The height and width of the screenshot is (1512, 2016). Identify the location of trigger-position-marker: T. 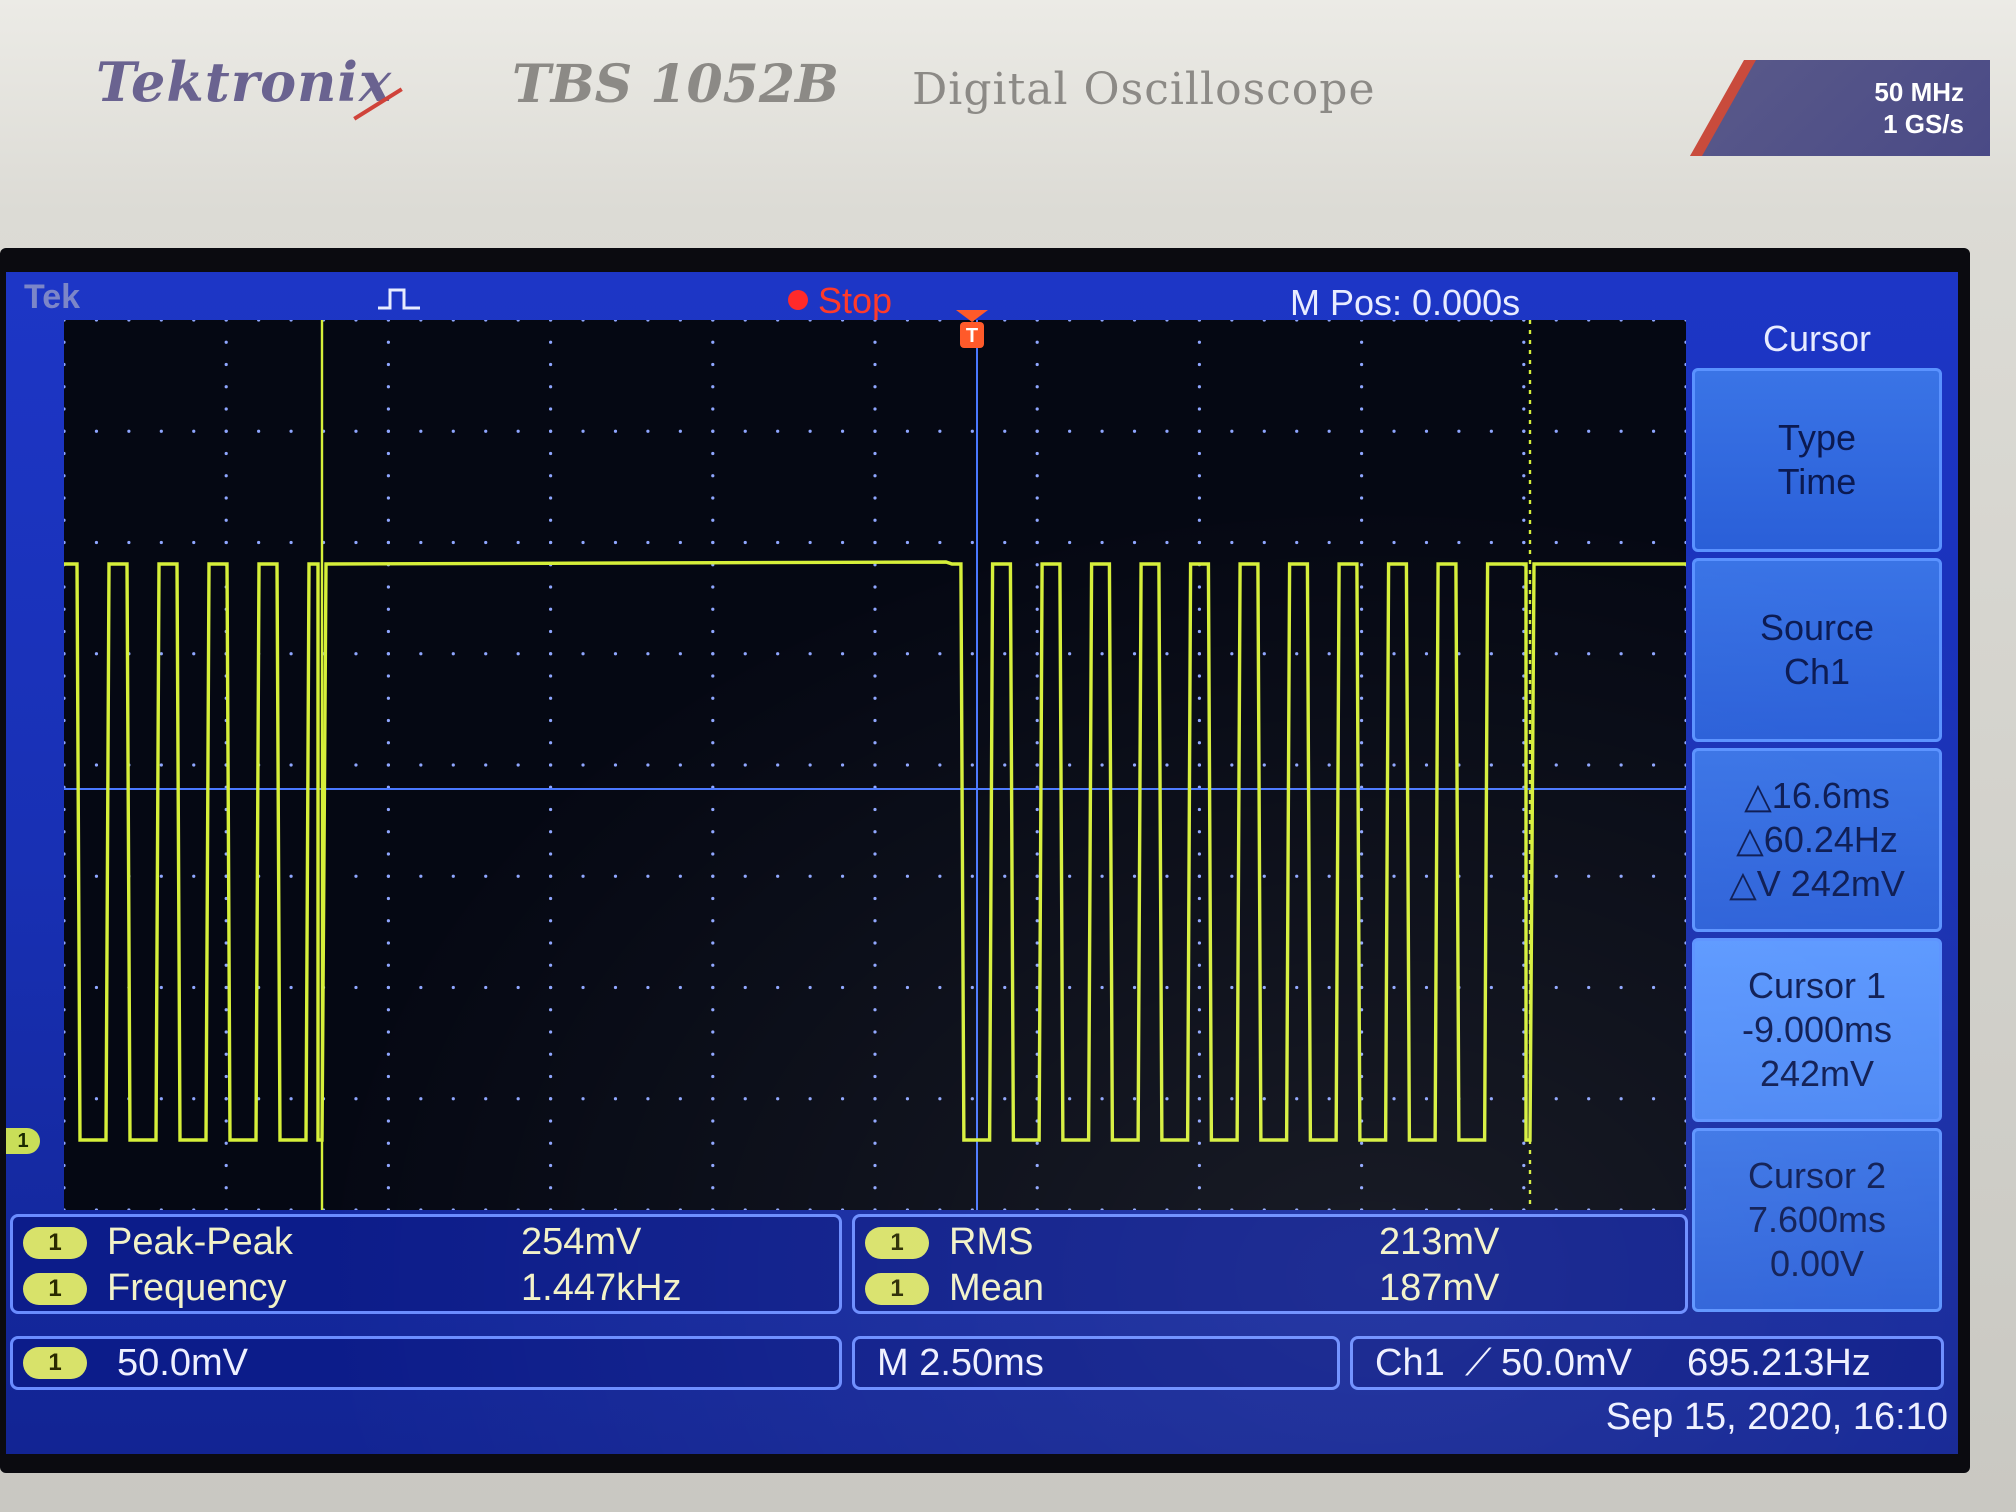
(972, 330).